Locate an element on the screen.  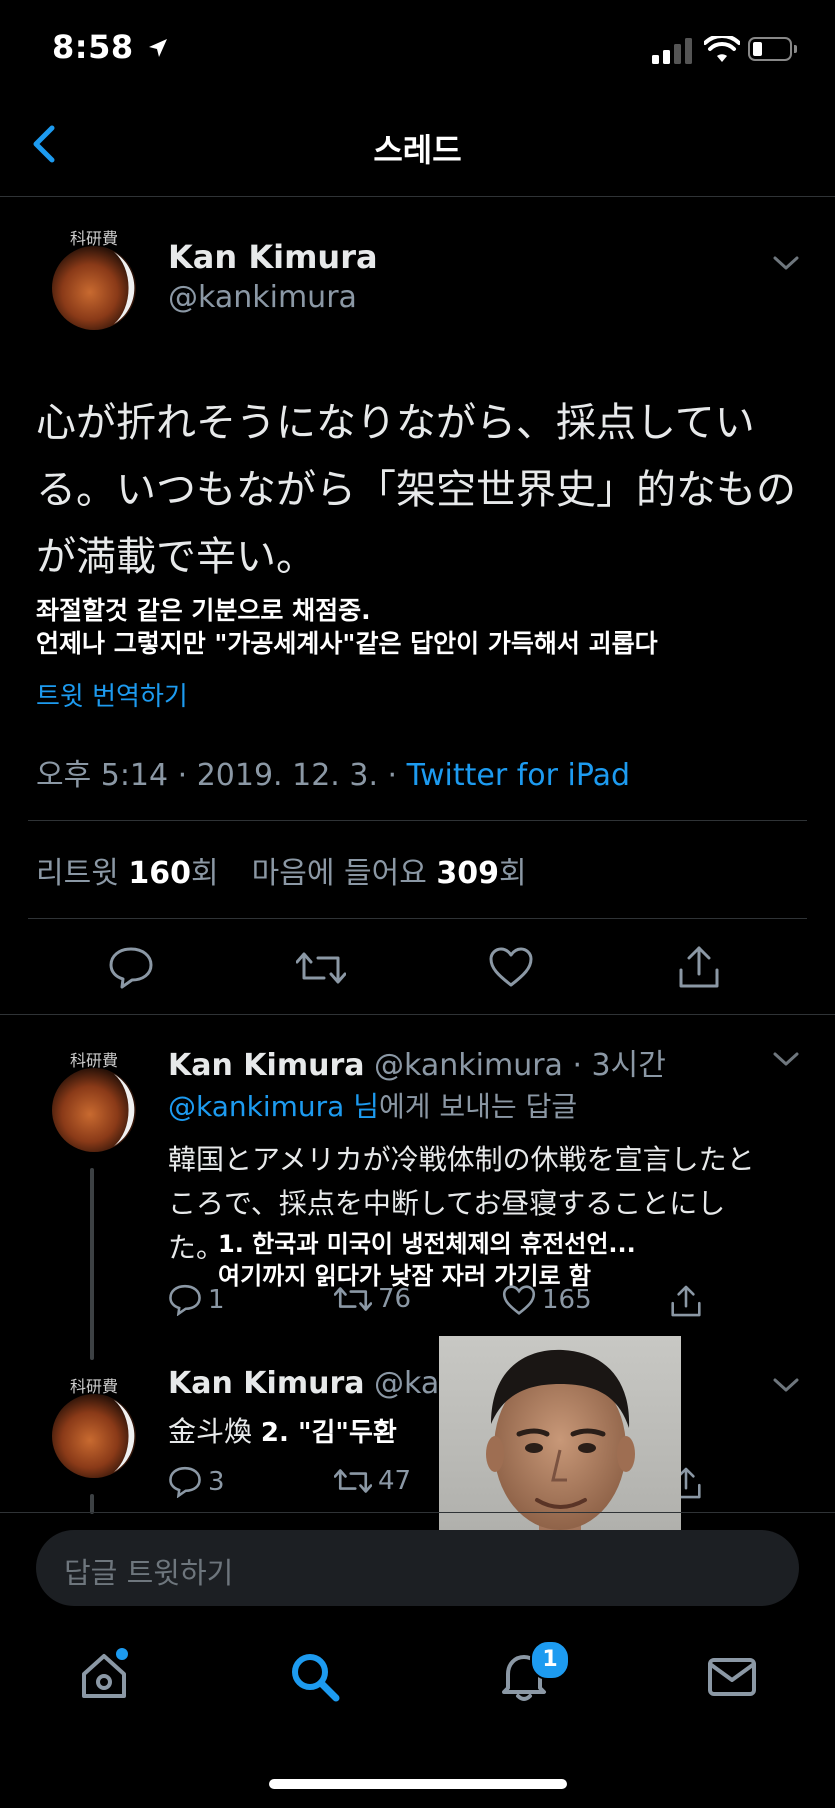
tab-search is located at coordinates (314, 1678).